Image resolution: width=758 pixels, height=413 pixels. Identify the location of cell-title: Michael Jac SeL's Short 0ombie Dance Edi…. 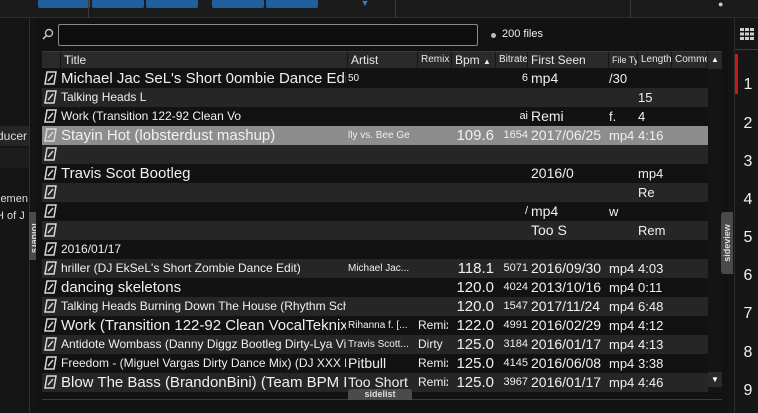
(203, 78).